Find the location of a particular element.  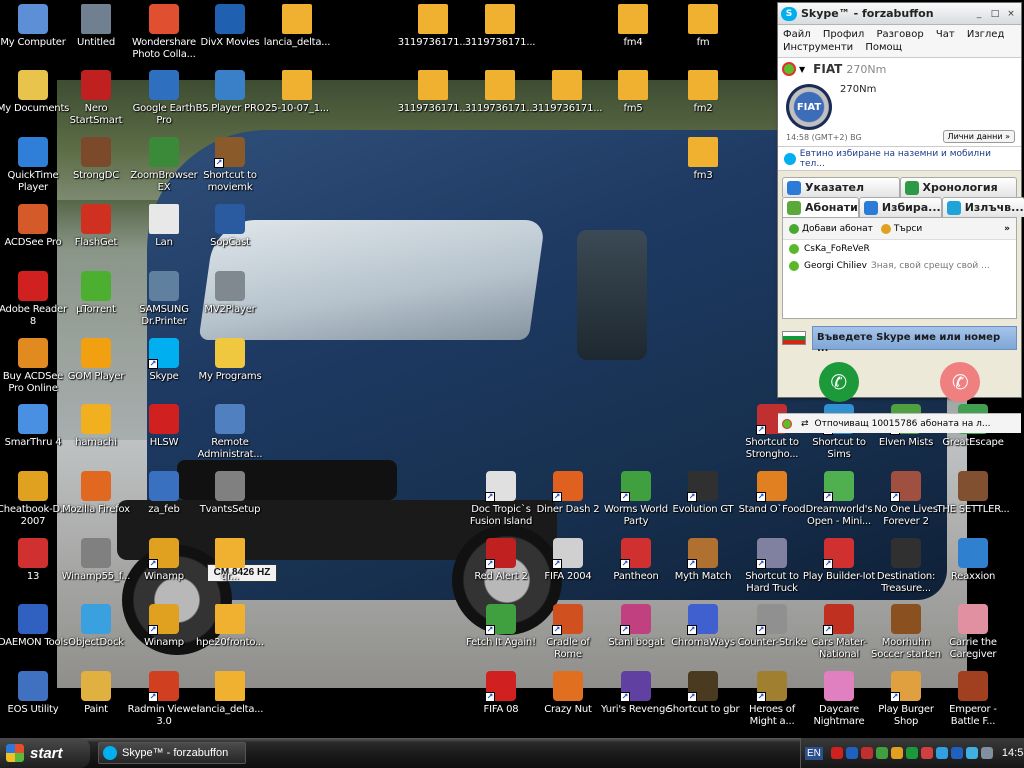

desktop-icon: ↗ Stani bogat is located at coordinates (636, 635).